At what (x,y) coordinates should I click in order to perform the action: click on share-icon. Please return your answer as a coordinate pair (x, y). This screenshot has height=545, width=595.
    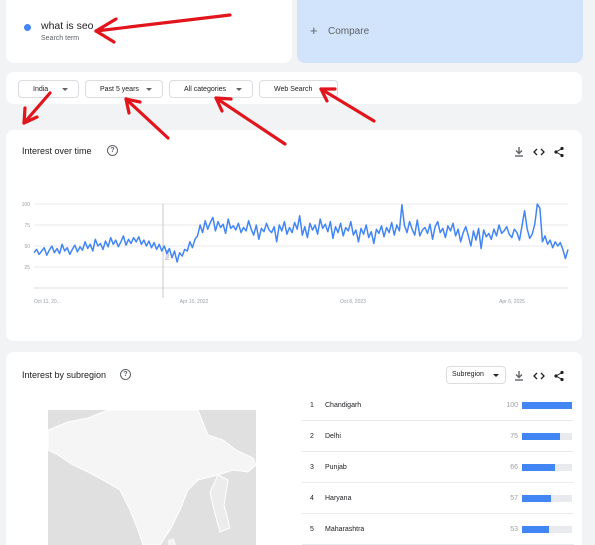
    Looking at the image, I should click on (559, 376).